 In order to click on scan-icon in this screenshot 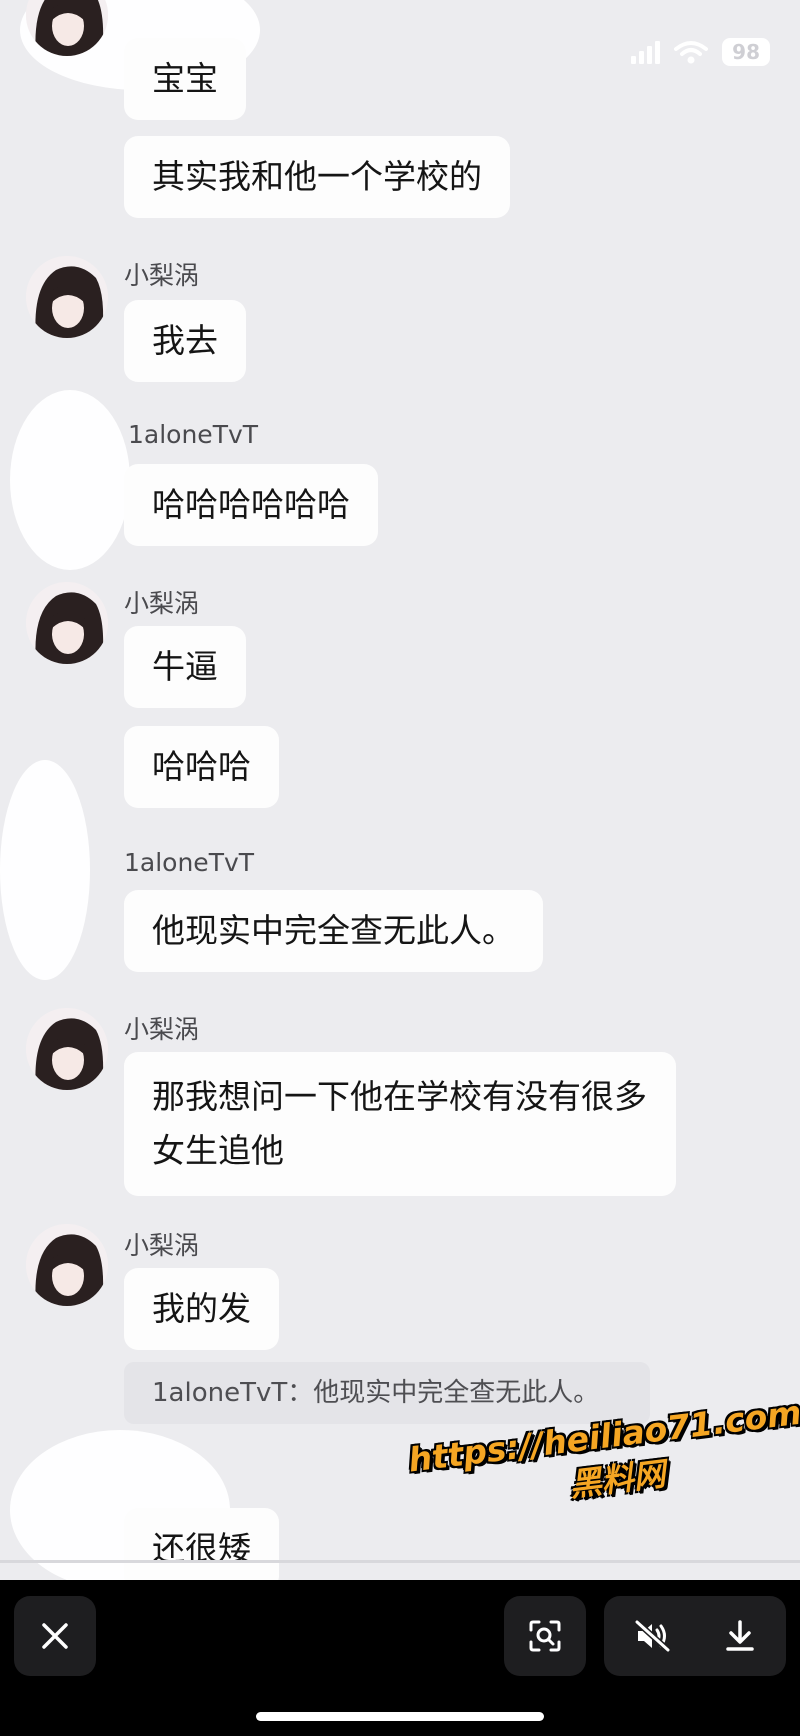, I will do `click(545, 1636)`.